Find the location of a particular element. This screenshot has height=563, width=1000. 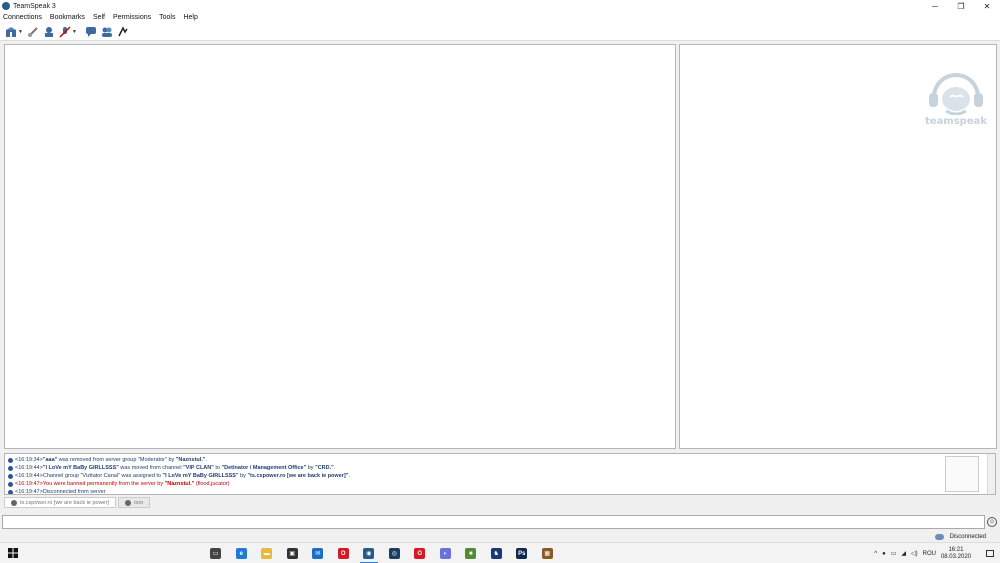

file-explorer-icon: ▬ is located at coordinates (267, 553).